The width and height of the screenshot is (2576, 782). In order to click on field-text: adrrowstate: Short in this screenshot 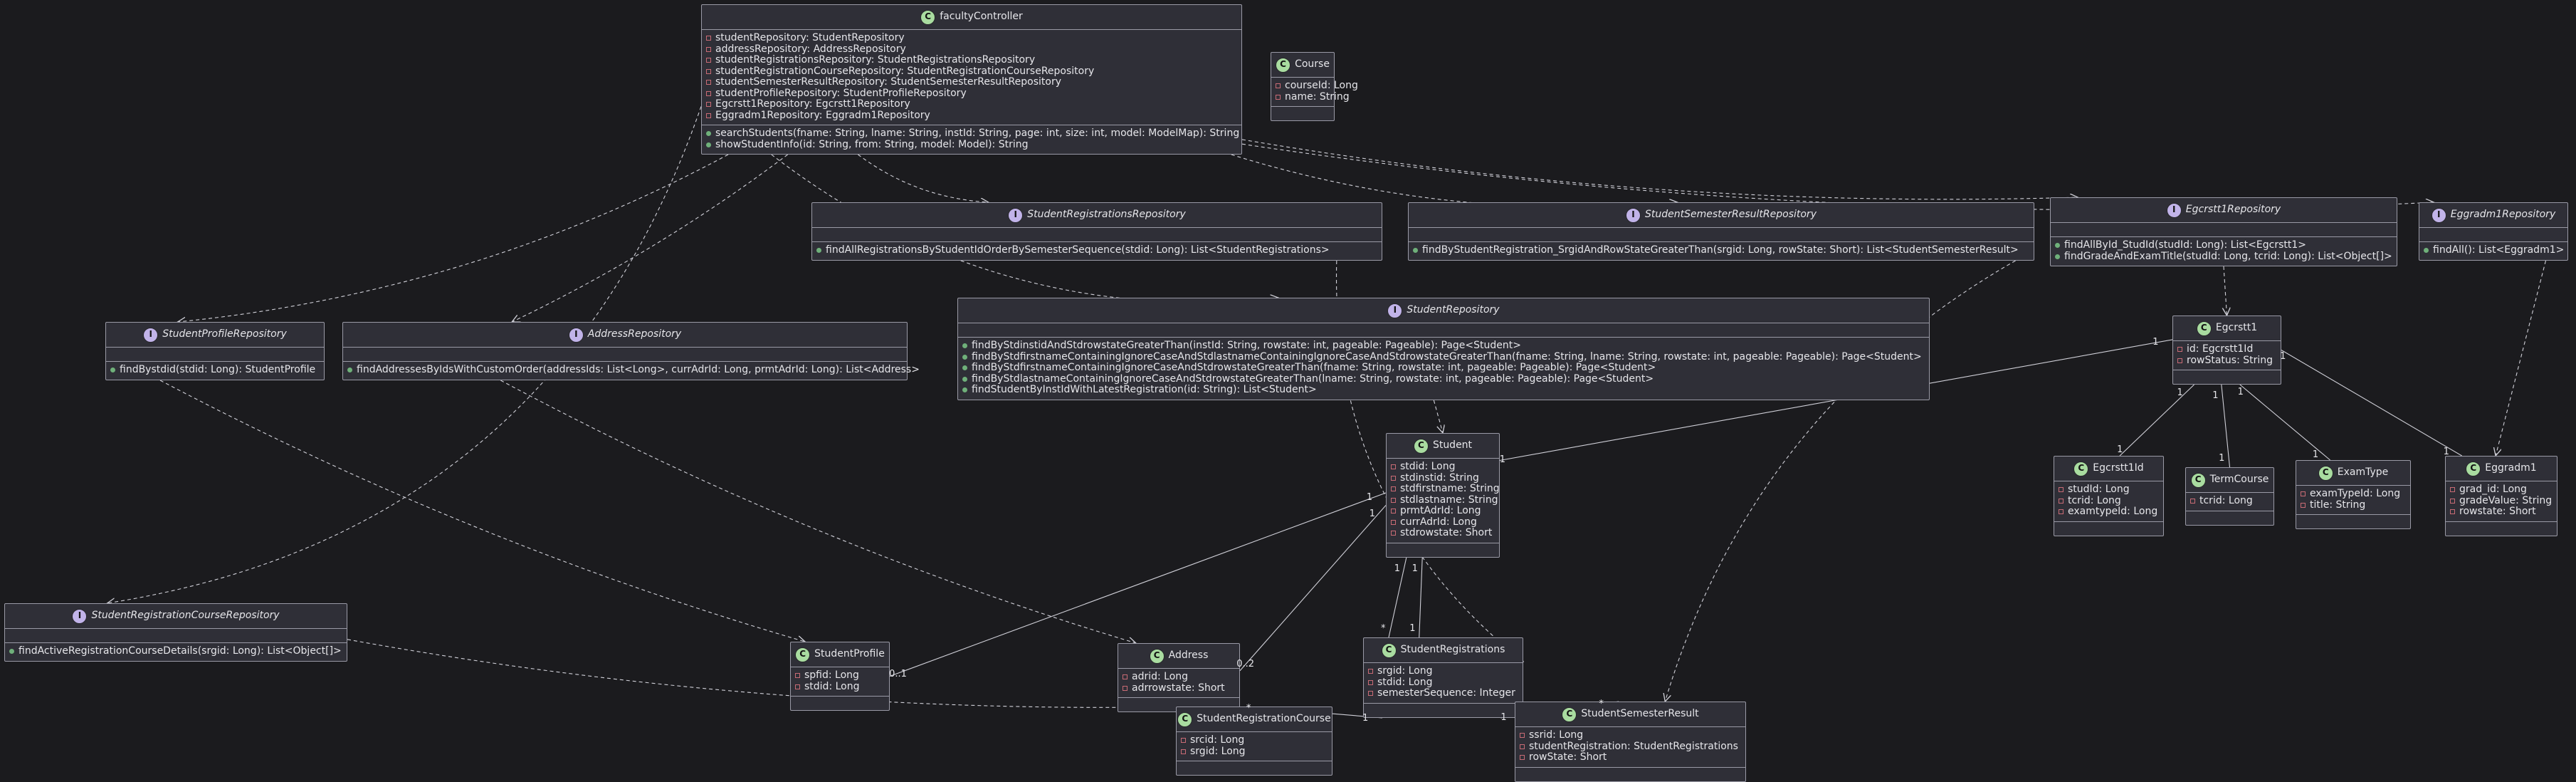, I will do `click(1179, 688)`.